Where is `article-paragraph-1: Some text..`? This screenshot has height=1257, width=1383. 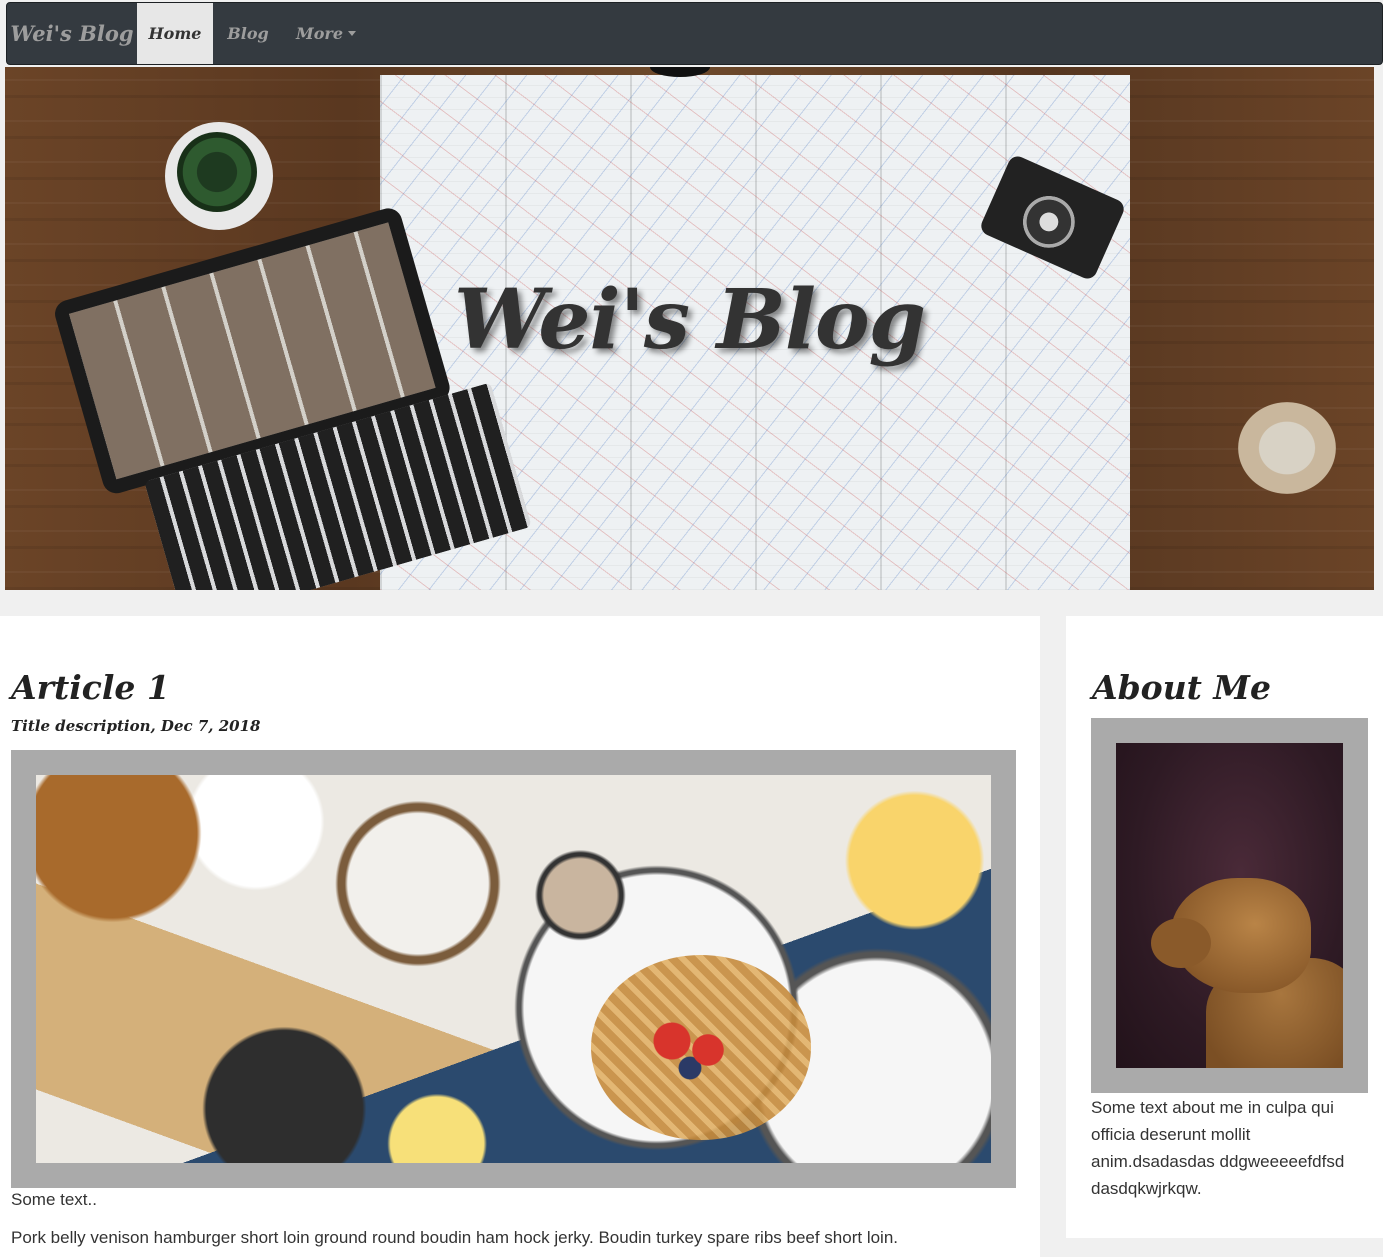 article-paragraph-1: Some text.. is located at coordinates (54, 1199).